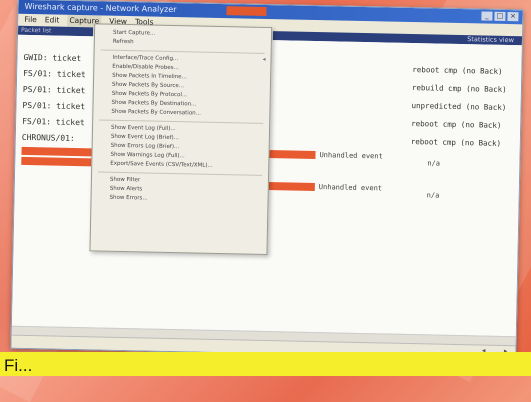 This screenshot has height=402, width=531. Describe the element at coordinates (30, 20) in the screenshot. I see `menu-file: File` at that location.